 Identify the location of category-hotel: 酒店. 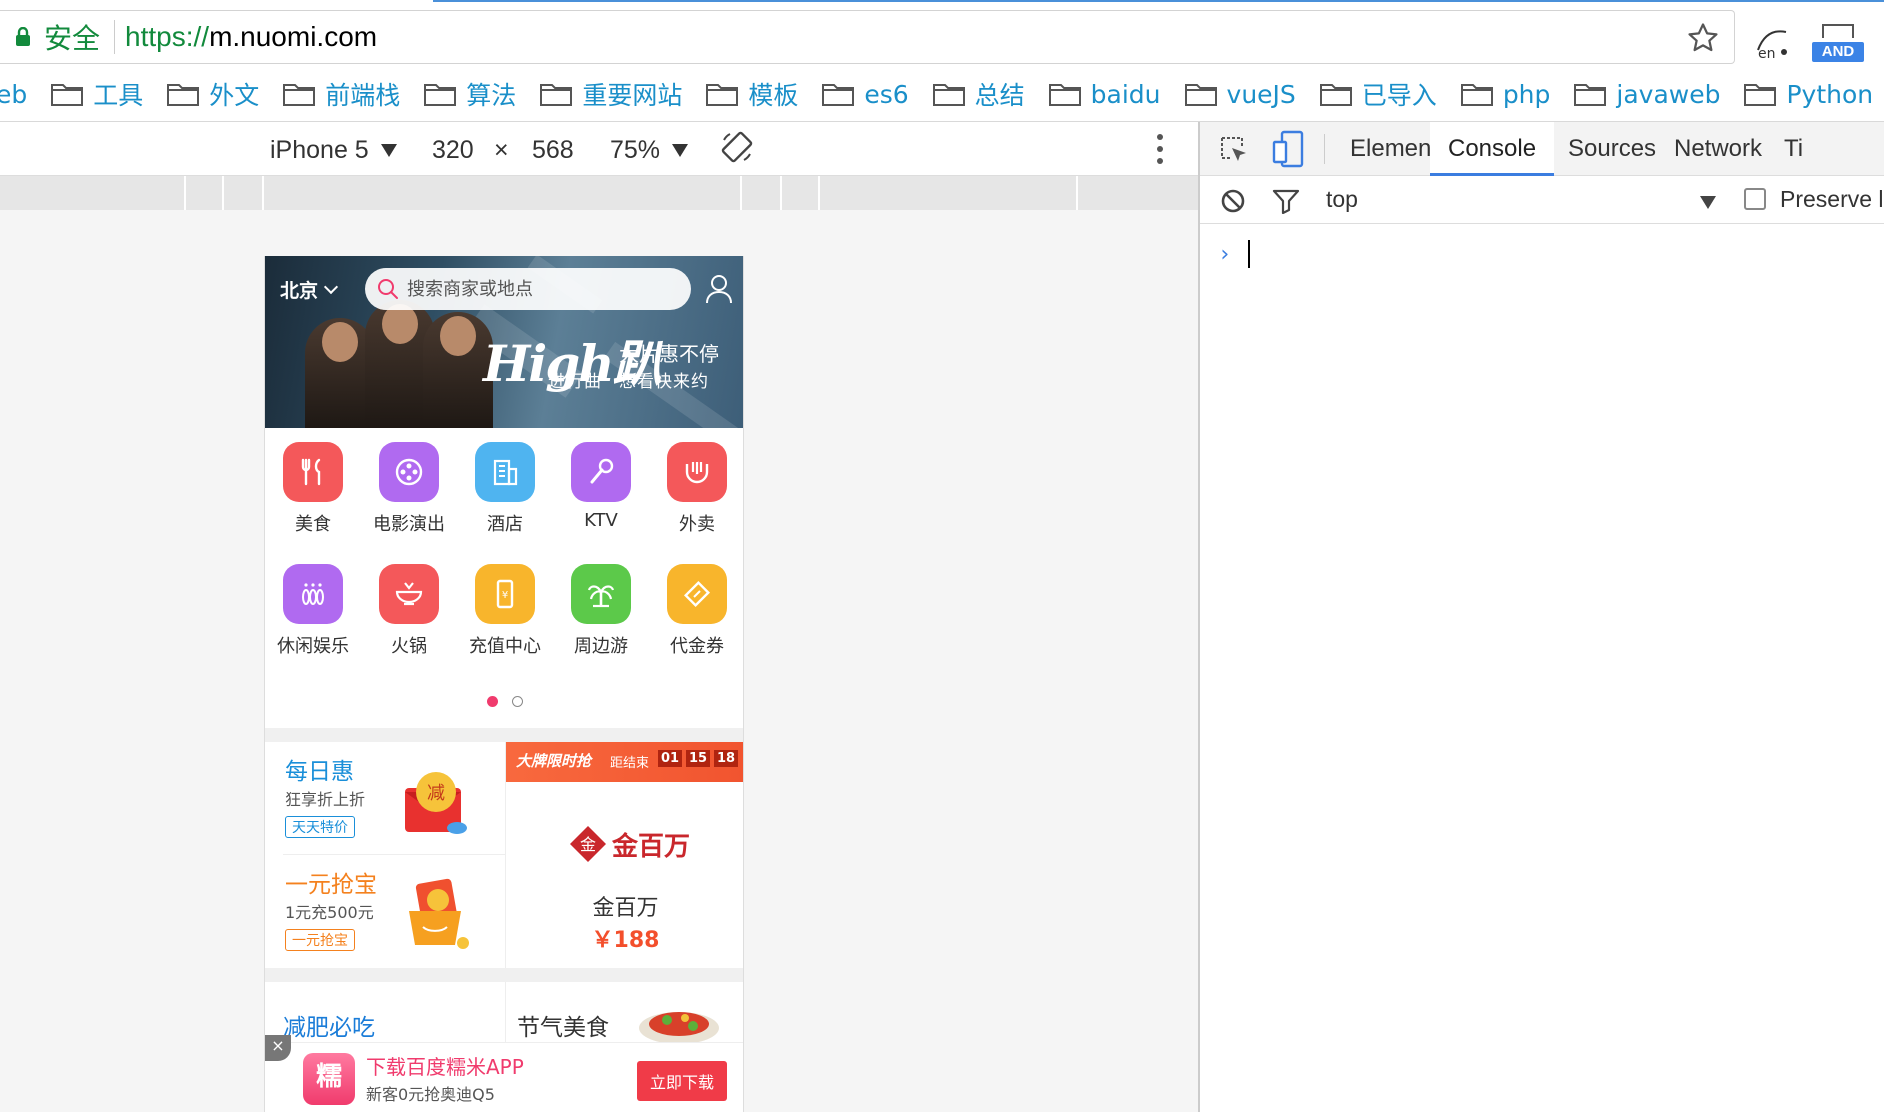
(505, 489).